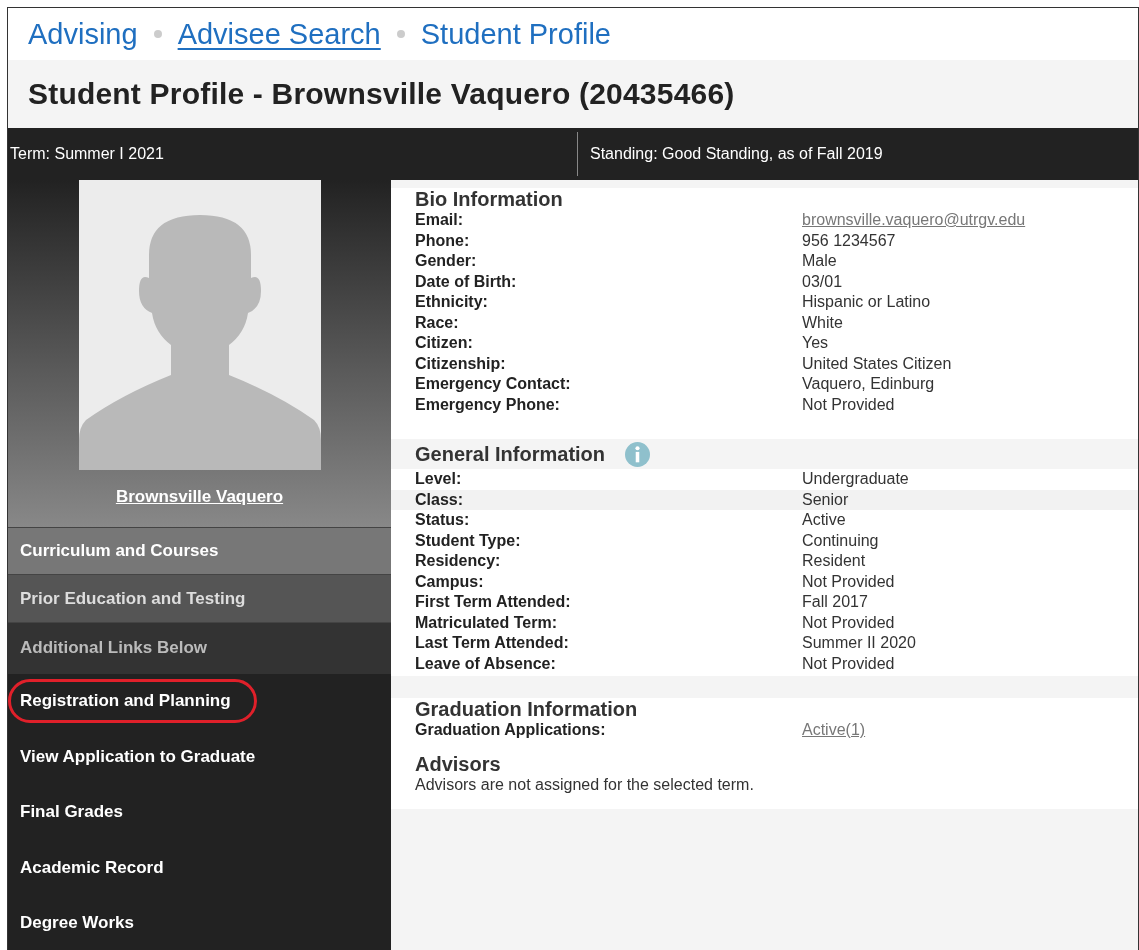 Image resolution: width=1139 pixels, height=950 pixels. What do you see at coordinates (914, 220) in the screenshot?
I see `field-link: brownsville.vaquero@utrgv.edu` at bounding box center [914, 220].